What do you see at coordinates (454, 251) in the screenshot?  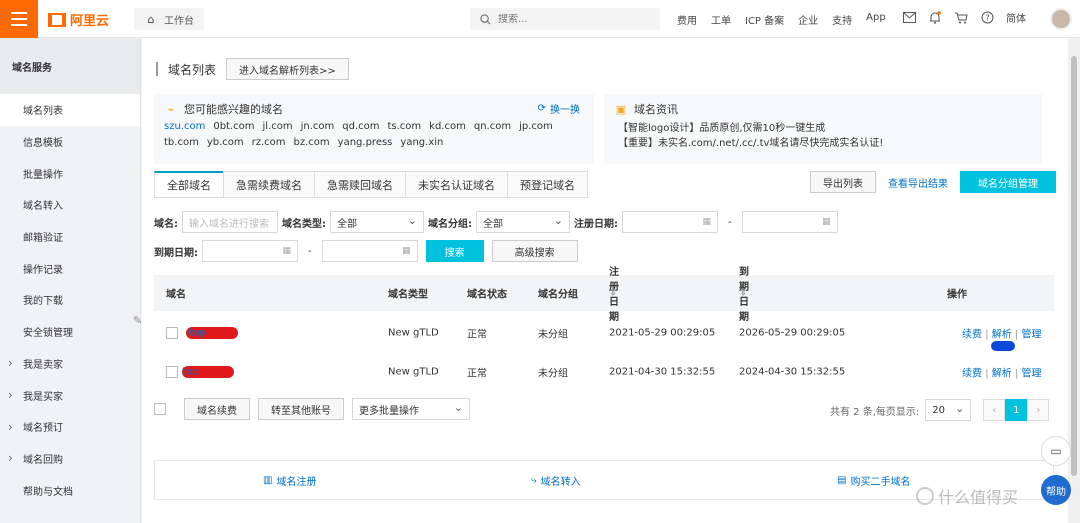 I see `search-button: 搜索` at bounding box center [454, 251].